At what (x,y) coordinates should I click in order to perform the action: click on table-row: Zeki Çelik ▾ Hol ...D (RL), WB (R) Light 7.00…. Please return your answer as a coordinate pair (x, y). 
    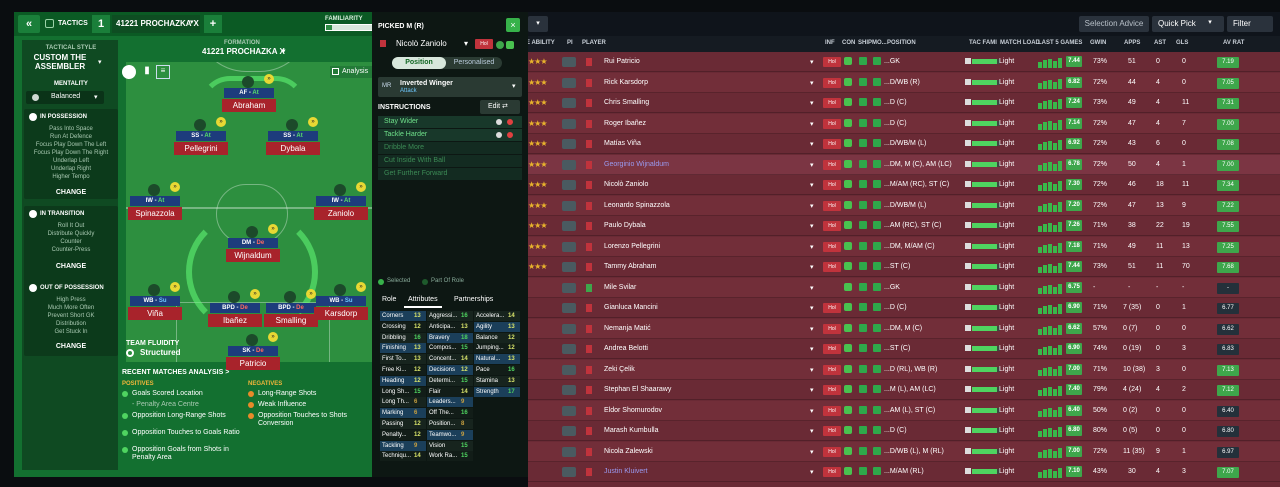
    Looking at the image, I should click on (904, 369).